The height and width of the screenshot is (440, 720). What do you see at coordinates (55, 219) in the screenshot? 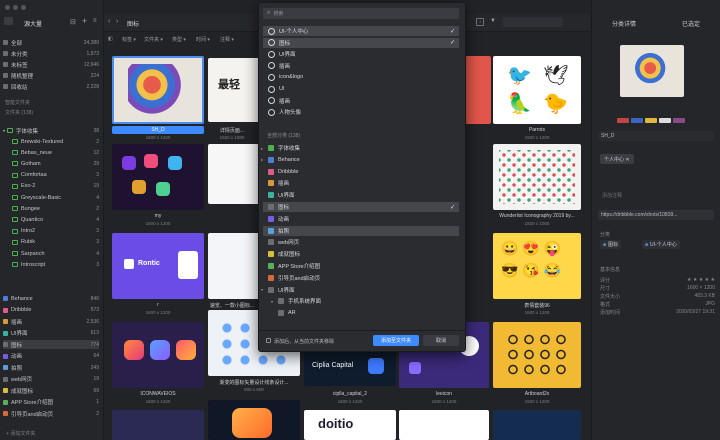
I see `subfolder-item-8: Quantico 4` at bounding box center [55, 219].